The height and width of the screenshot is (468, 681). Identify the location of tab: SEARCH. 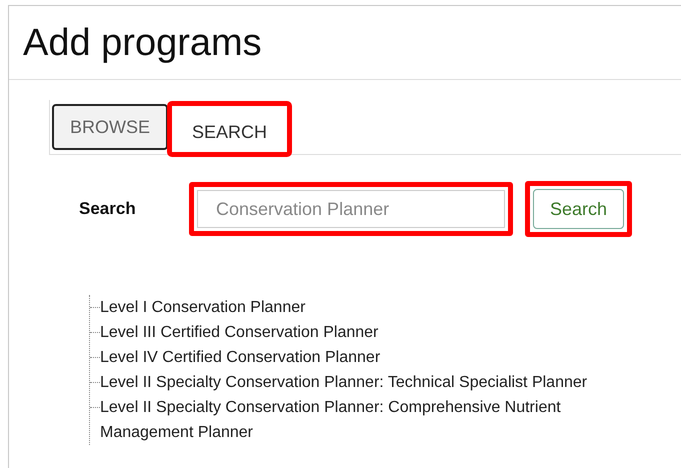
(230, 129).